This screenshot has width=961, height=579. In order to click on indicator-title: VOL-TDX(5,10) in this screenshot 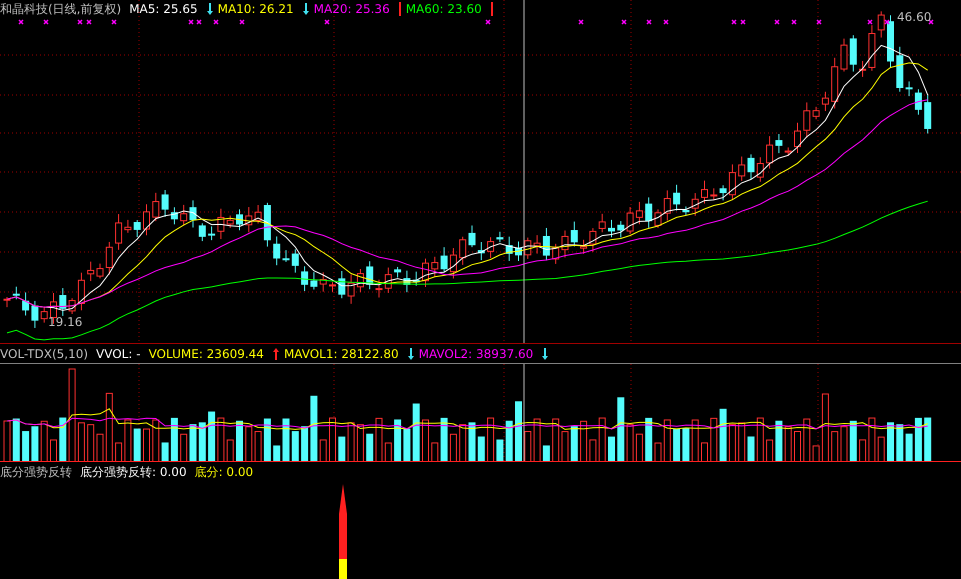, I will do `click(44, 353)`.